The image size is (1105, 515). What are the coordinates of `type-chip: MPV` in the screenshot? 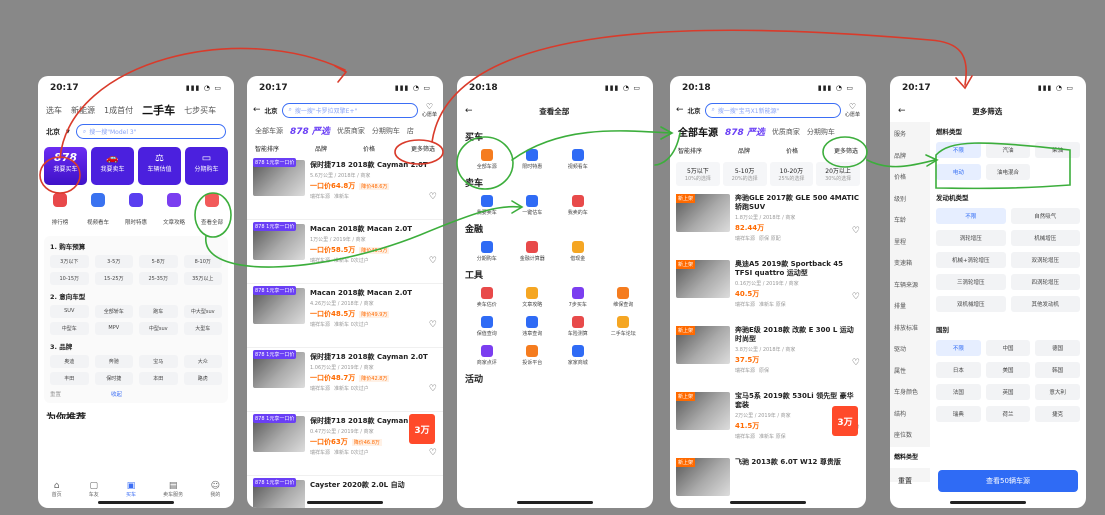 It's located at (113, 328).